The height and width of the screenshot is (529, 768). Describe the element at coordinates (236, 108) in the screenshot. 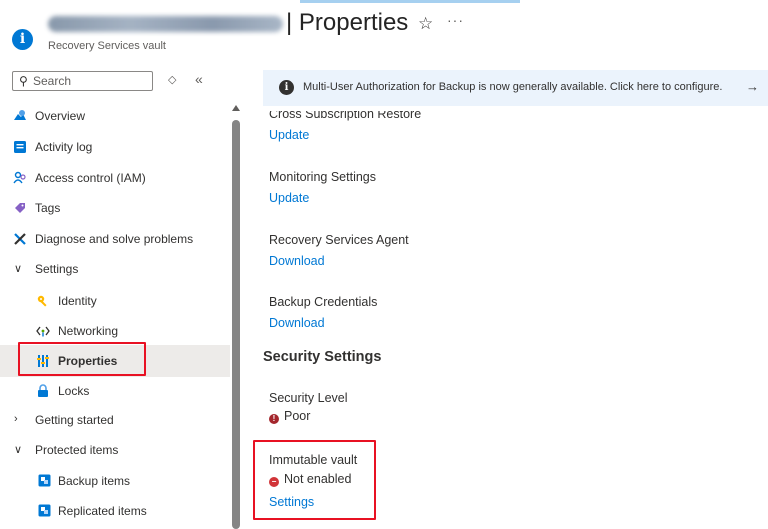

I see `scroll-up-arrow-icon` at that location.